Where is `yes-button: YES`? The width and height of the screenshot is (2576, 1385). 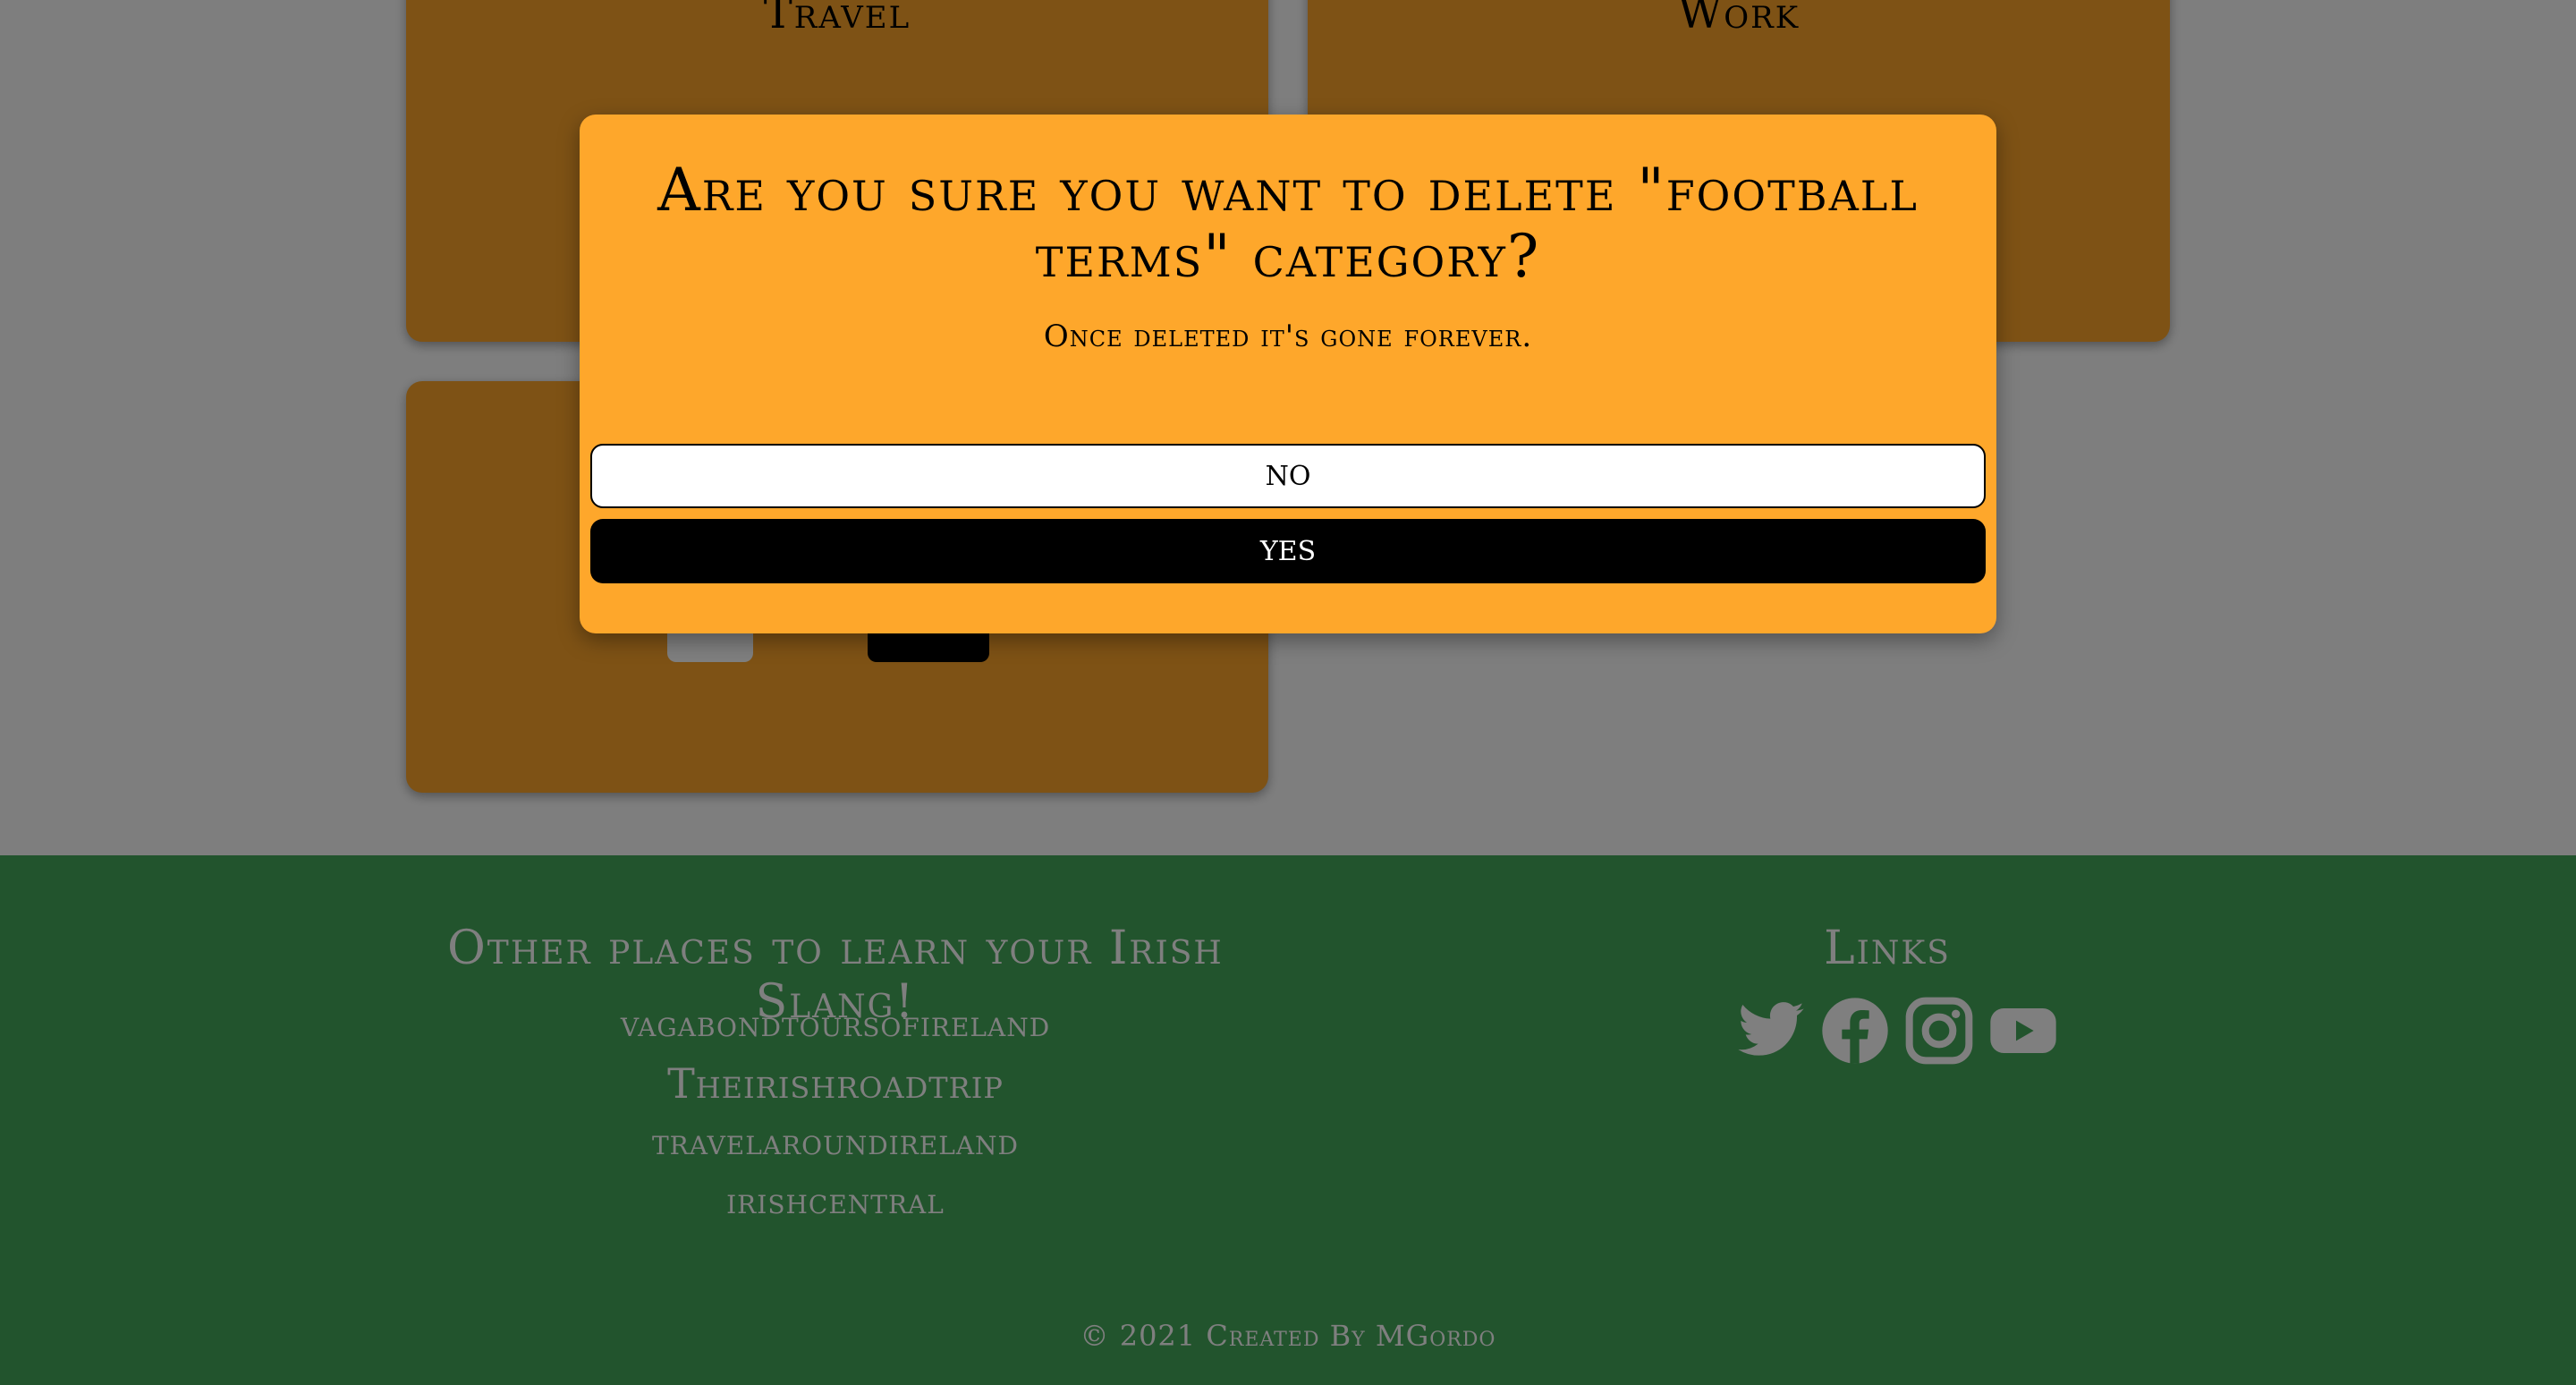 yes-button: YES is located at coordinates (1288, 551).